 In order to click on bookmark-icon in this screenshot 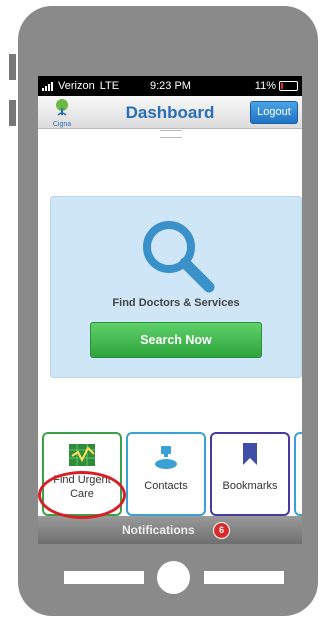, I will do `click(250, 454)`.